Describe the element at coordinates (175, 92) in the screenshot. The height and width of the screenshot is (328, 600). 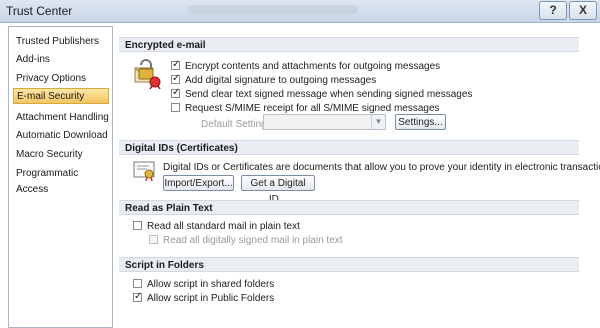
I see `clear-text-signed-checkbox` at that location.